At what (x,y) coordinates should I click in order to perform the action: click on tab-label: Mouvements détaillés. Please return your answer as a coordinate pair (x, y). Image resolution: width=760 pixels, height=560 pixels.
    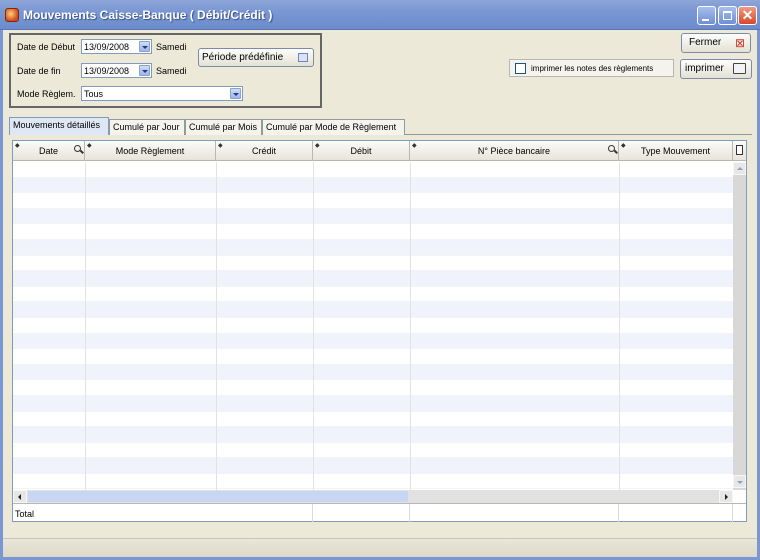
    Looking at the image, I should click on (57, 125).